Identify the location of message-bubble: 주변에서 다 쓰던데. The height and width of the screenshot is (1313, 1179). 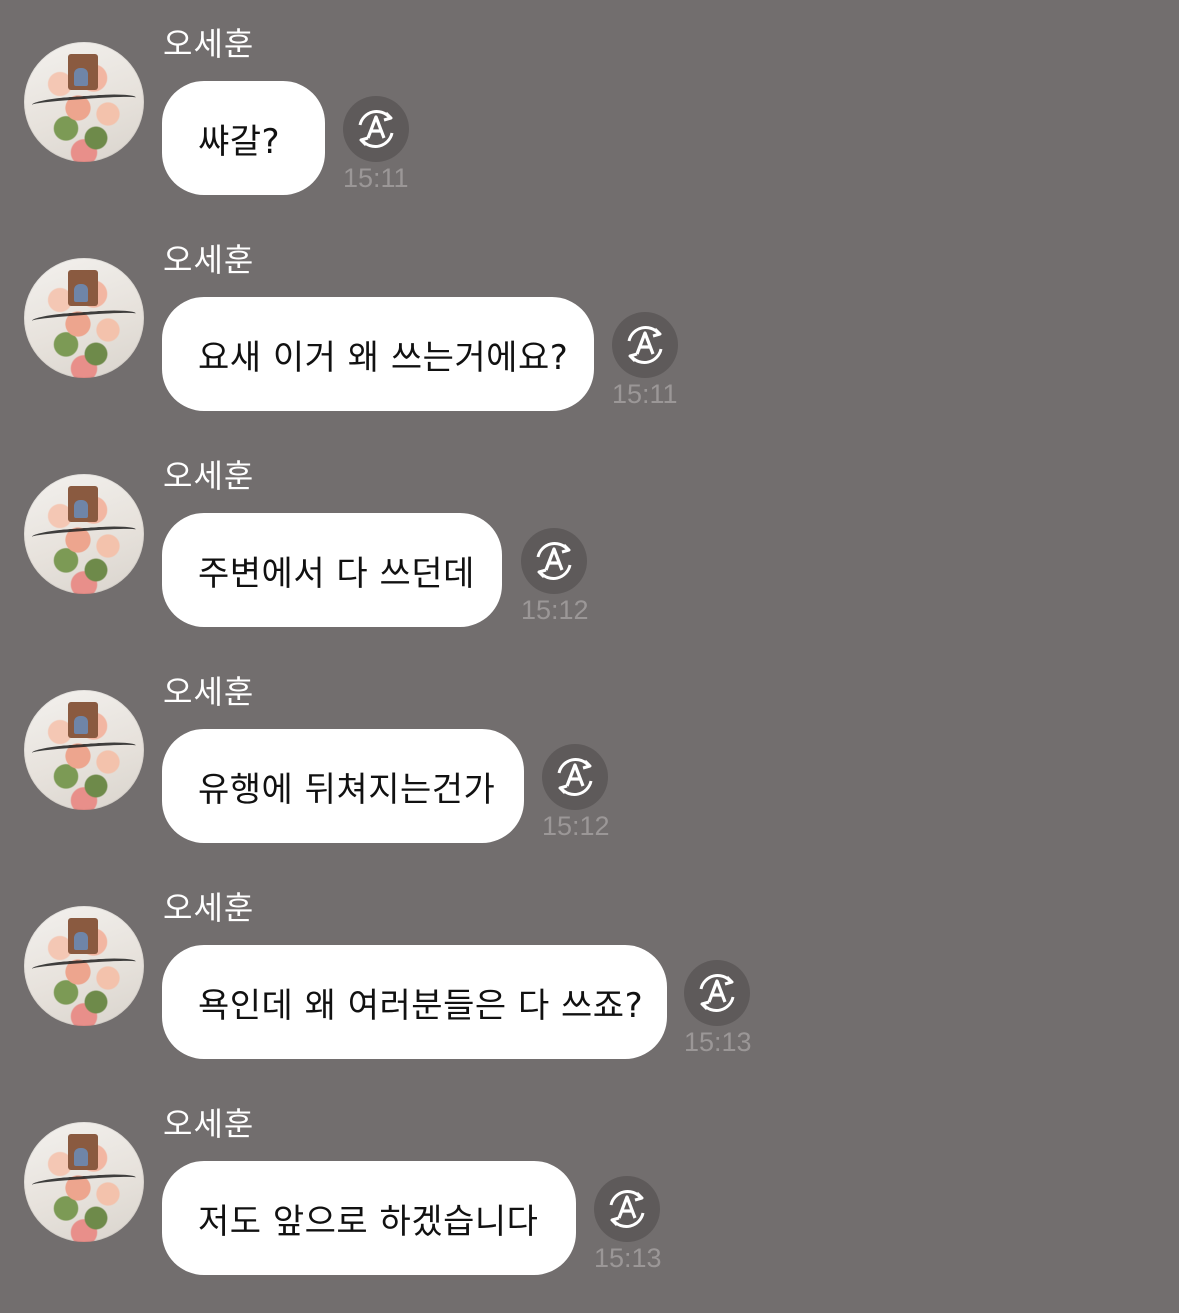
(332, 570).